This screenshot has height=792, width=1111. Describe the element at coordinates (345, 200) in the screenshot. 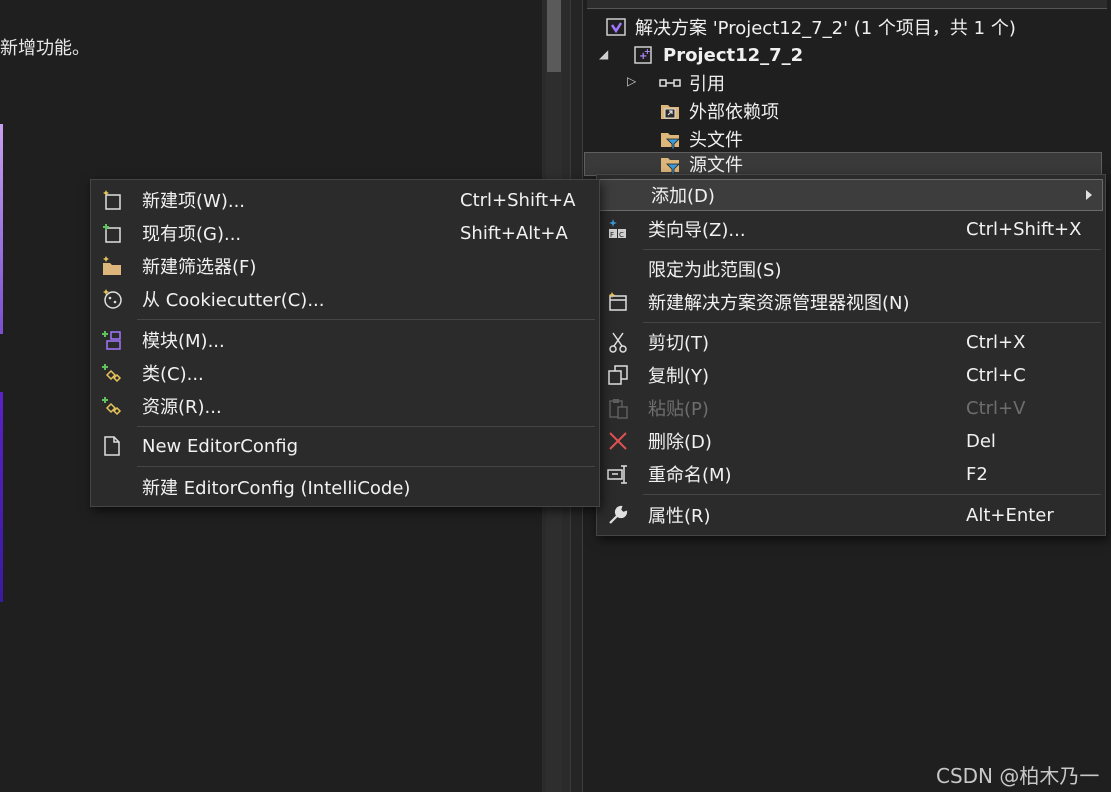

I see `submenu-item-new-item: 新建项(W)... Ctrl+Shift+A` at that location.